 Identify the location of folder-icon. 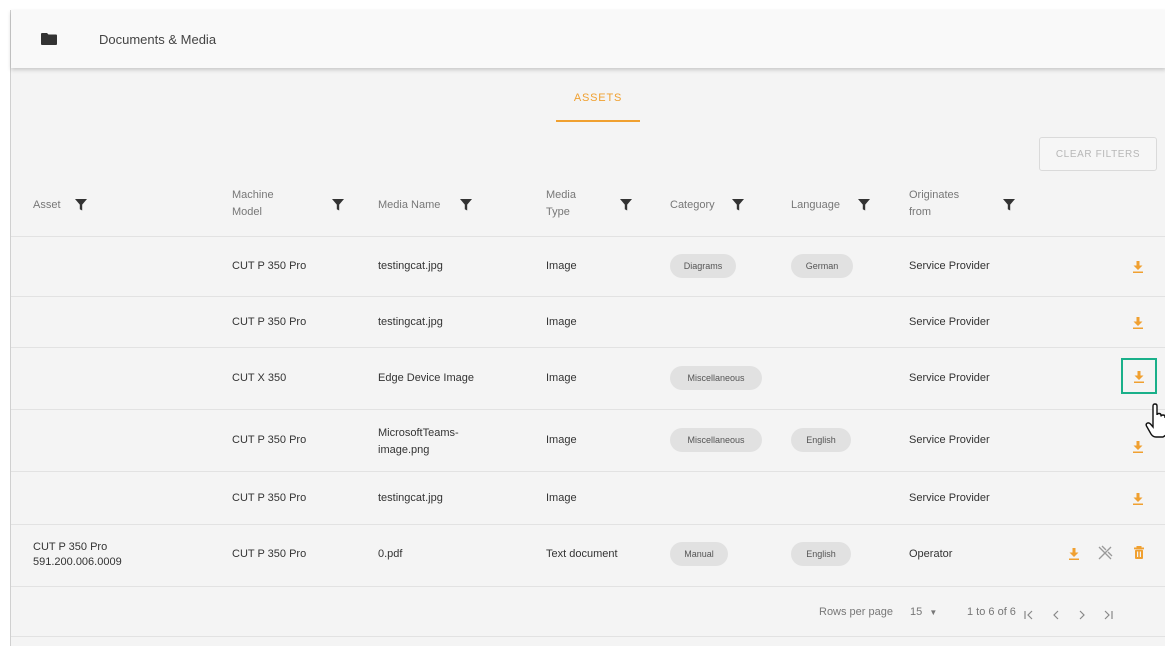
(49, 41).